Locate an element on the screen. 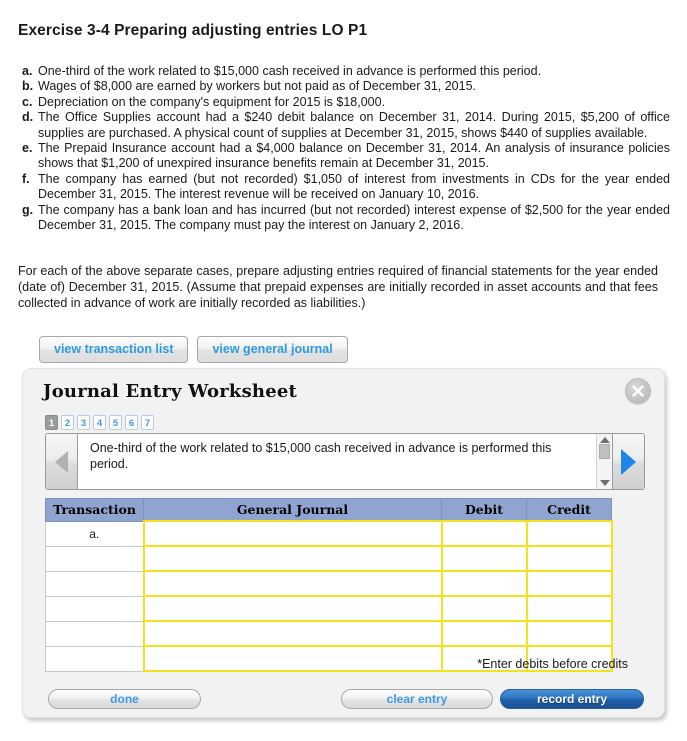 The width and height of the screenshot is (687, 741). view-transaction-list-button: view transaction list is located at coordinates (114, 349).